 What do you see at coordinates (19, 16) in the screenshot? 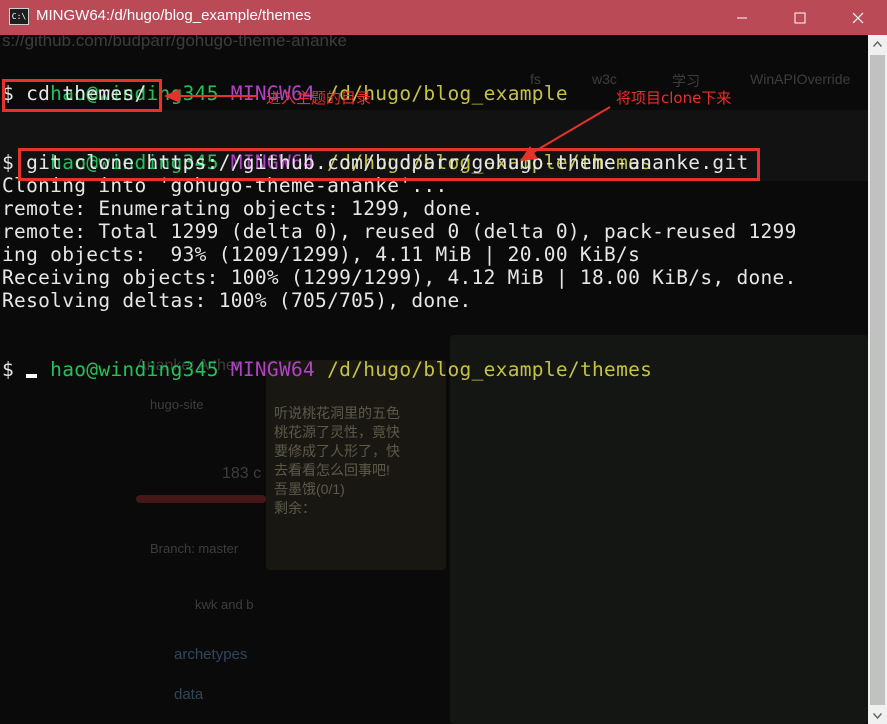
I see `terminal-app-icon: C:\` at bounding box center [19, 16].